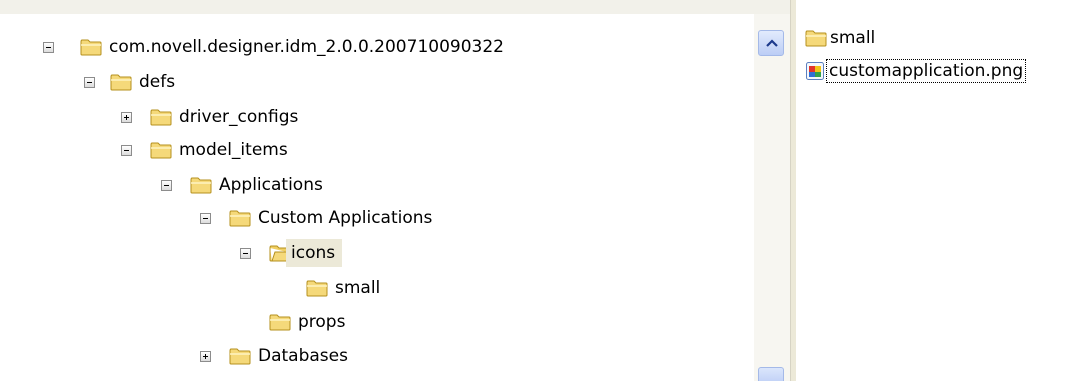  I want to click on chevron-up-icon, so click(772, 43).